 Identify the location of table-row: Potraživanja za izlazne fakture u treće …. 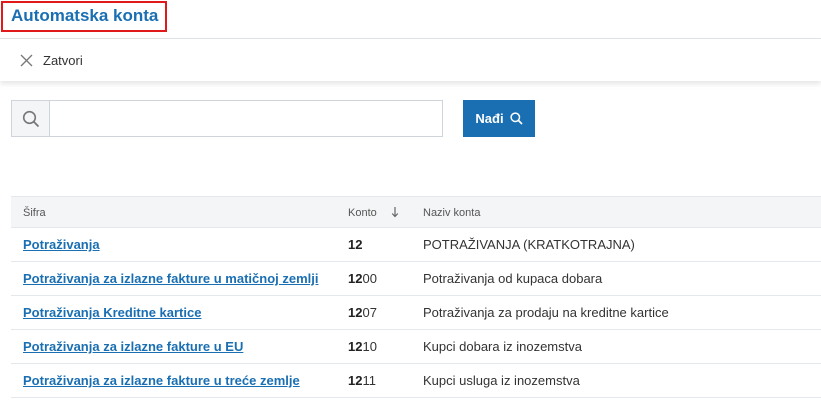
(416, 381).